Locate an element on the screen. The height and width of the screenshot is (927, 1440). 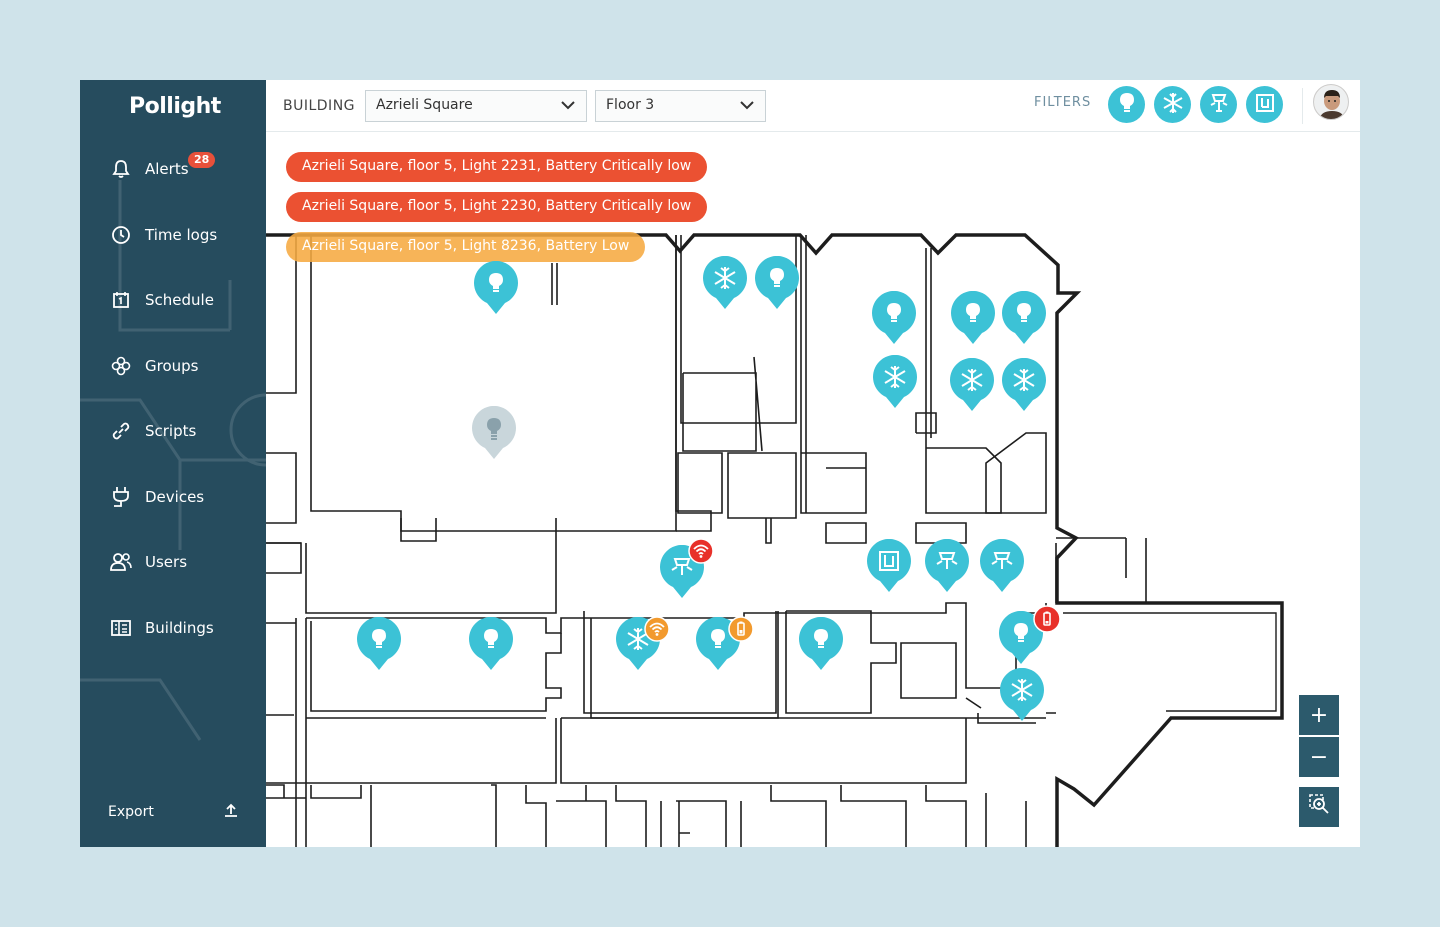
panel-pin is located at coordinates (889, 567).